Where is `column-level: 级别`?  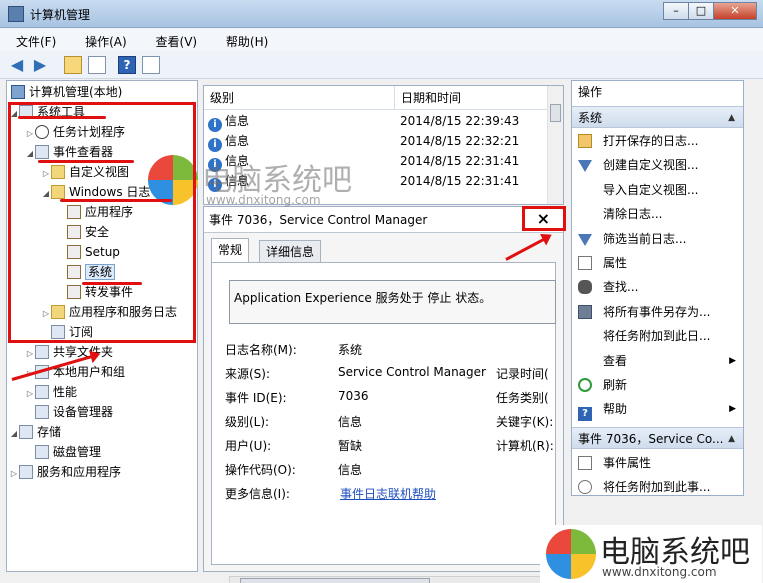 column-level: 级别 is located at coordinates (299, 98).